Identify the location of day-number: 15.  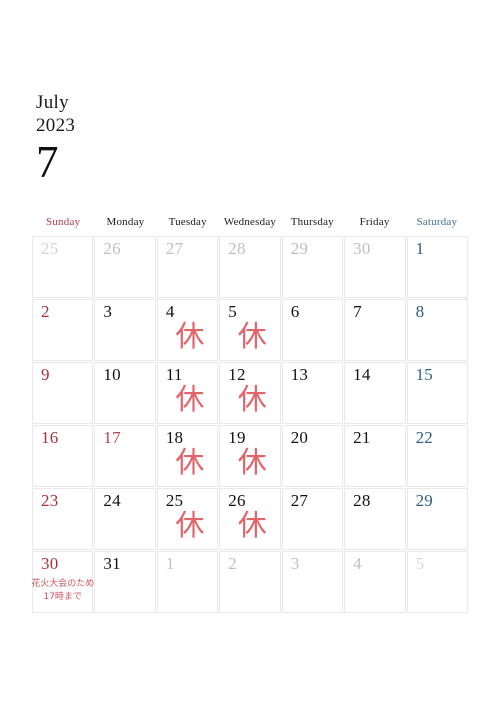
(424, 374).